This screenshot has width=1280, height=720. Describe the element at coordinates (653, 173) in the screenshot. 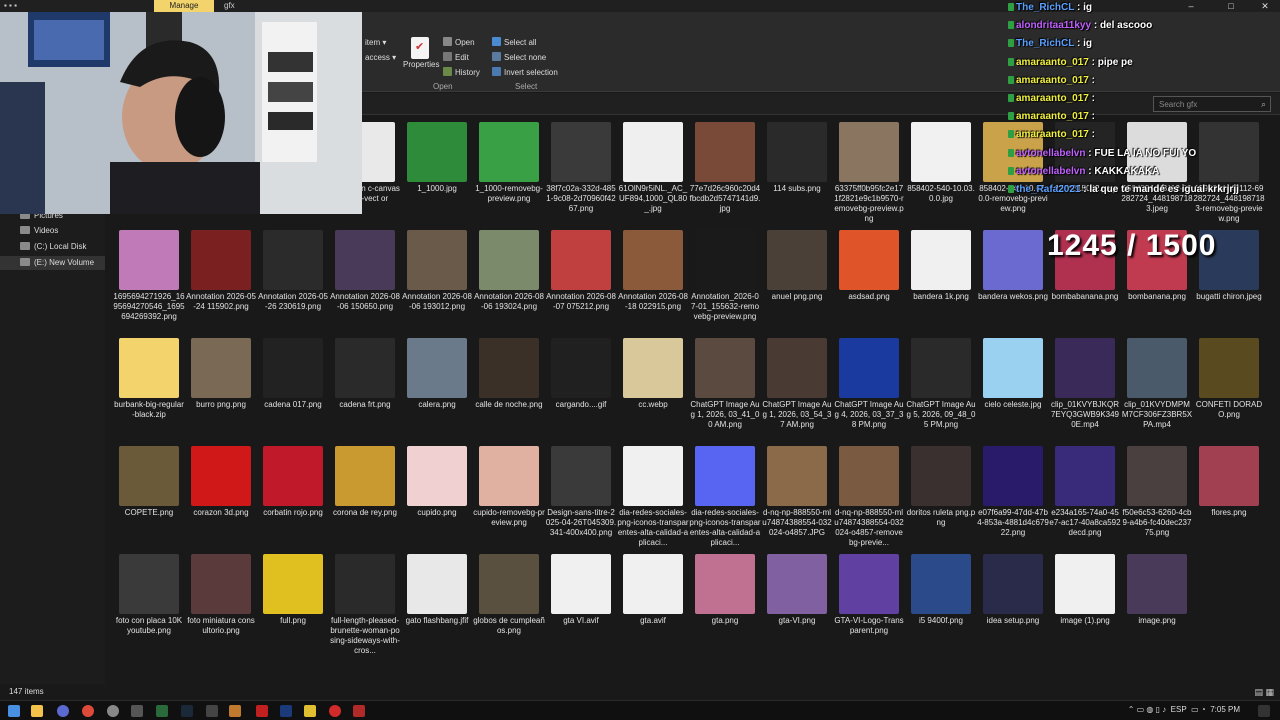

I see `file-item: 61OlN9r5iNL._AC_UF894,1000_QL80_.jpg` at that location.